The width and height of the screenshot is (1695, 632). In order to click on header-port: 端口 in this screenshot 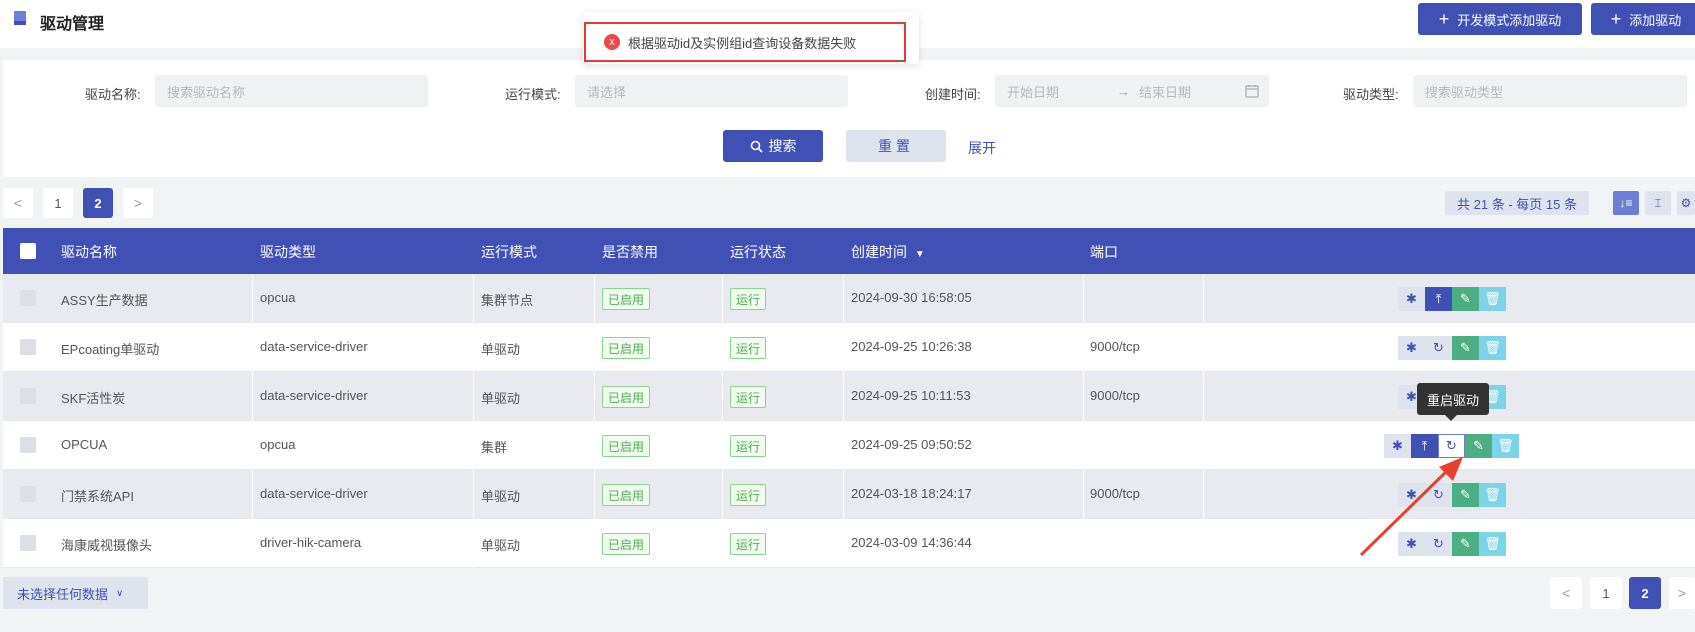, I will do `click(1104, 252)`.